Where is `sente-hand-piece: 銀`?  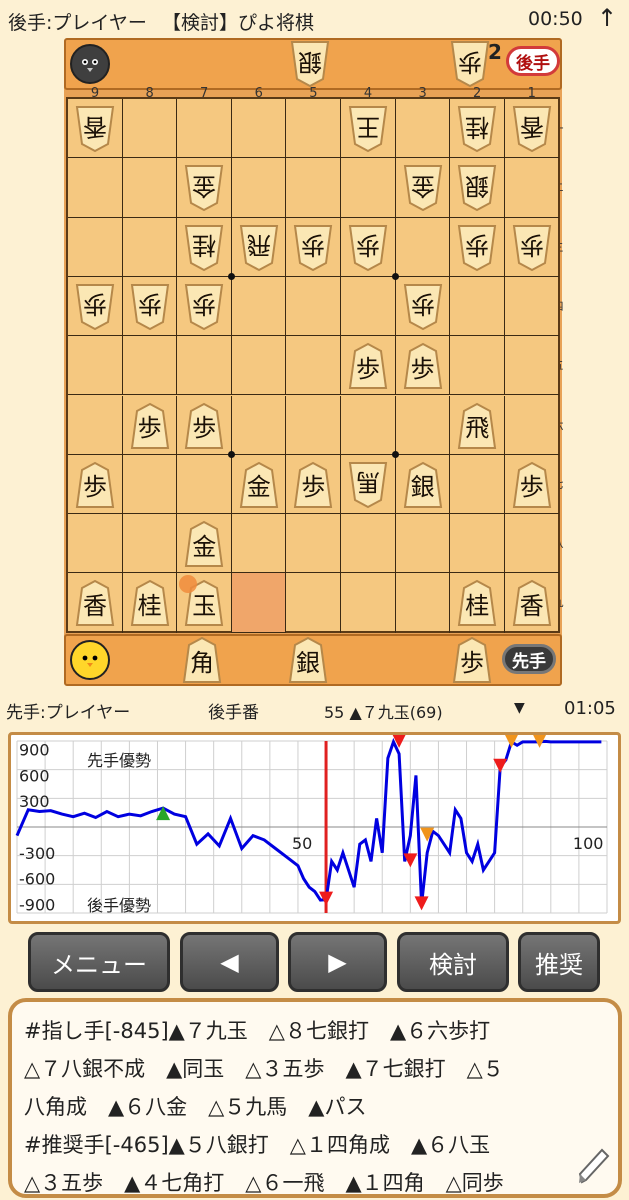
sente-hand-piece: 銀 is located at coordinates (308, 660).